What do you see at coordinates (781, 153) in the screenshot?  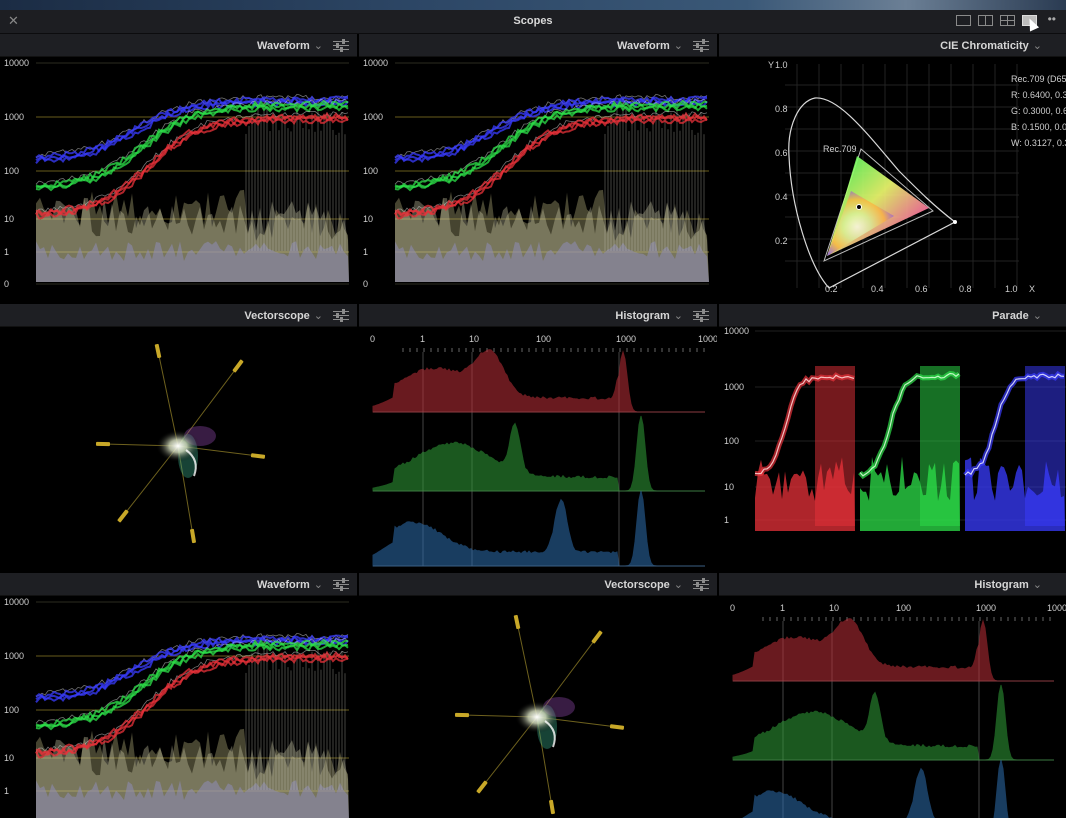 I see `cie-y-tick: 0.6` at bounding box center [781, 153].